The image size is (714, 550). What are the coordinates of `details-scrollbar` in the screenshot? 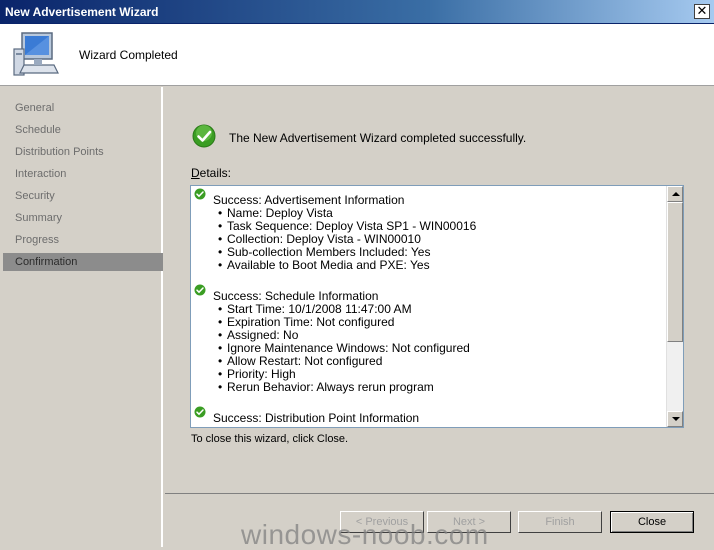 It's located at (674, 306).